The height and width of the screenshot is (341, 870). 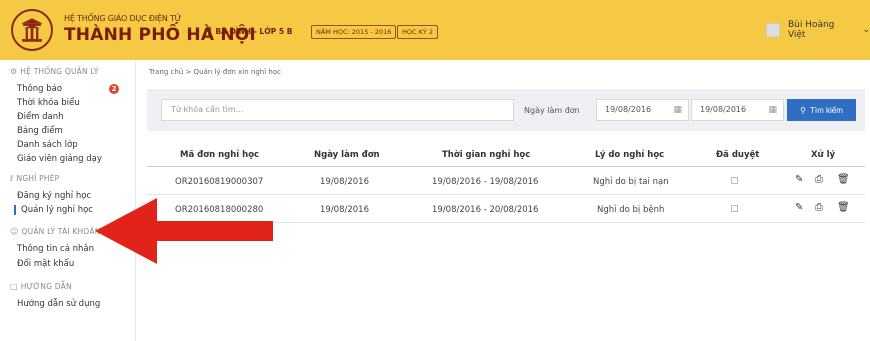 What do you see at coordinates (773, 30) in the screenshot?
I see `avatar` at bounding box center [773, 30].